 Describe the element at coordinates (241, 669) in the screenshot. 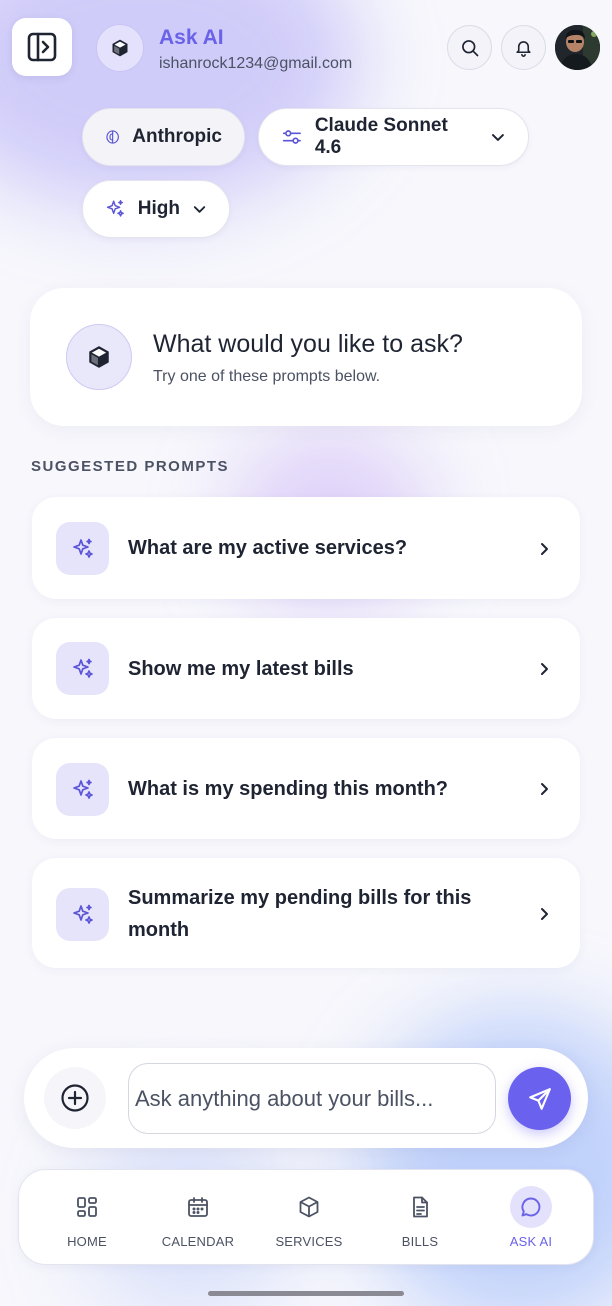

I see `prompt-text: Show me my latest bills` at that location.